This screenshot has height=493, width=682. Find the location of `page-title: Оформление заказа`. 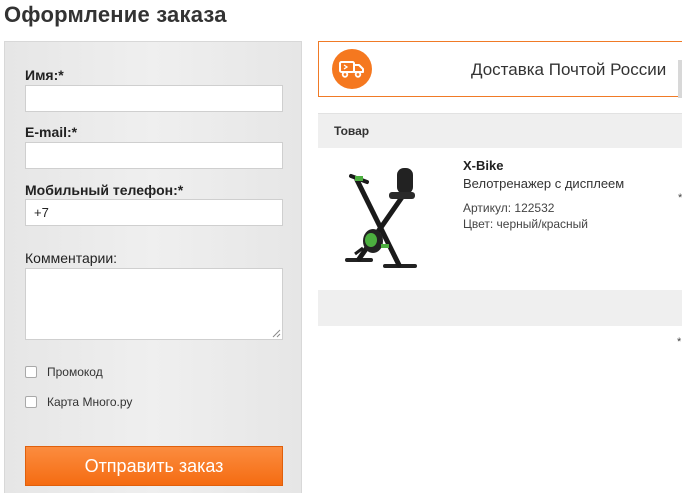

page-title: Оформление заказа is located at coordinates (115, 14).